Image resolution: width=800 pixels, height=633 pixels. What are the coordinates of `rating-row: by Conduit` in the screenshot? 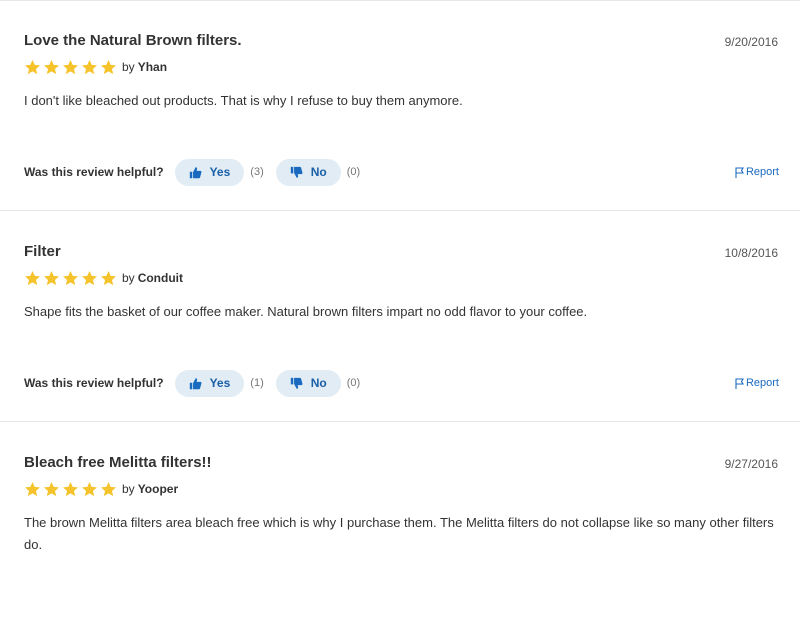 It's located at (103, 278).